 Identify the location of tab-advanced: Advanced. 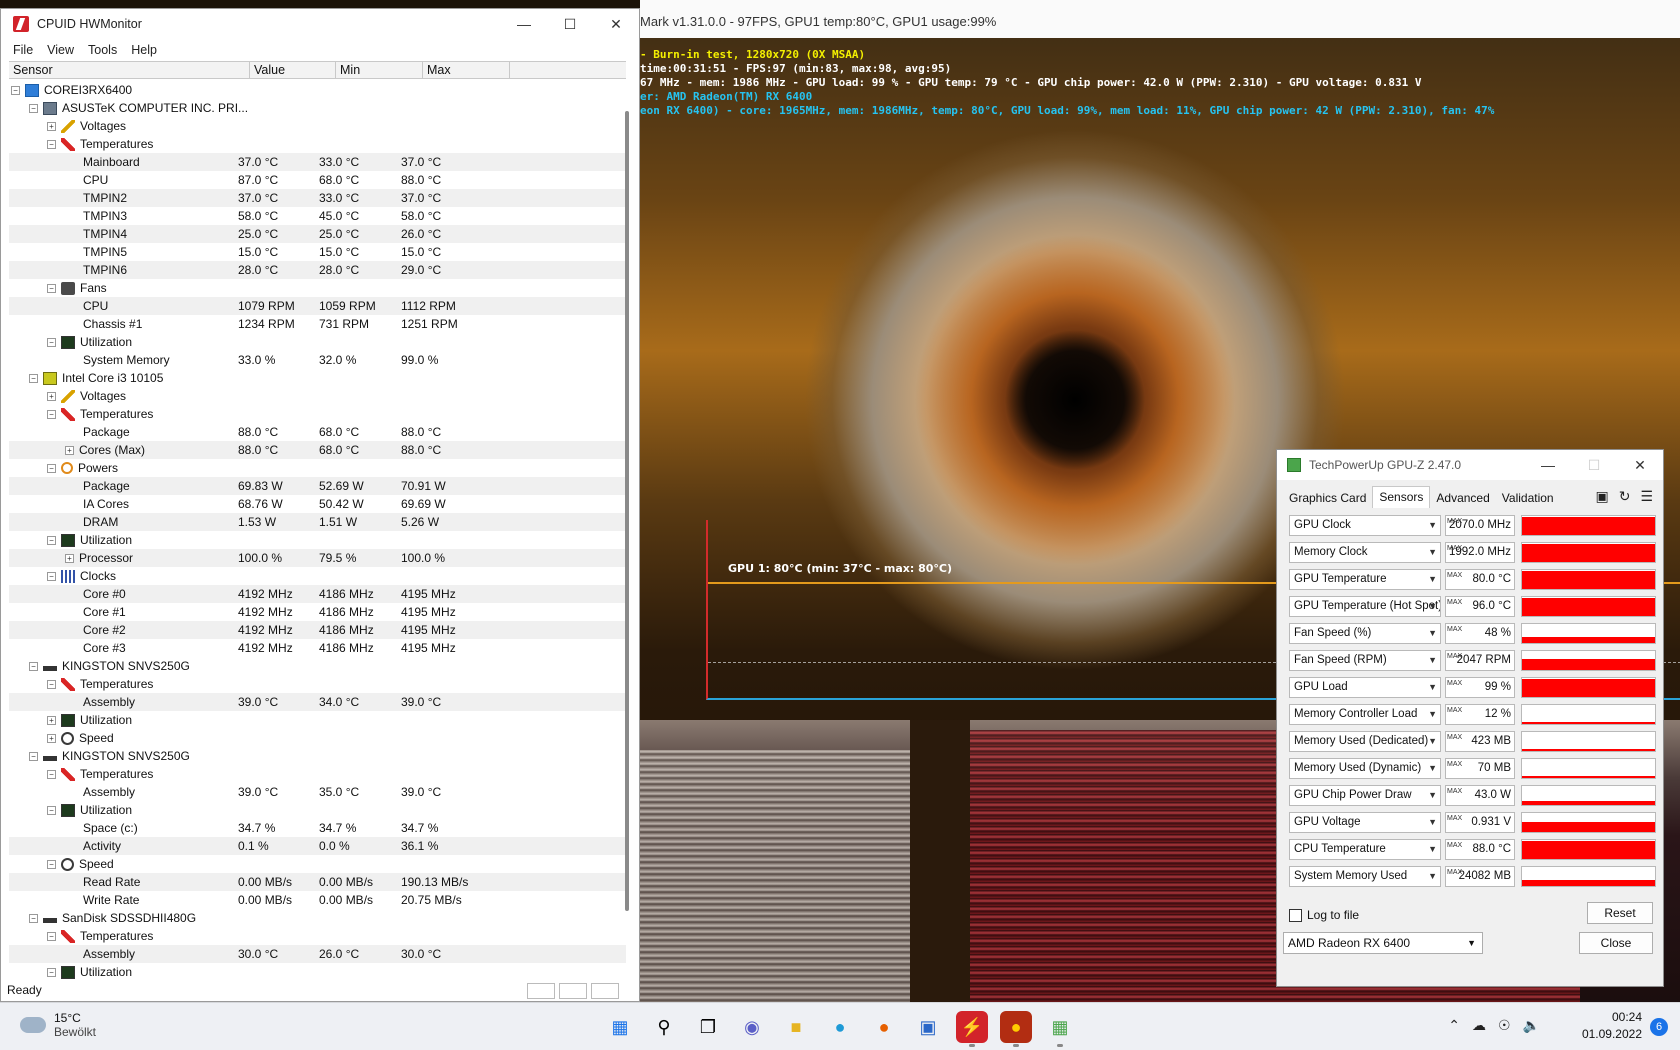
(1462, 498).